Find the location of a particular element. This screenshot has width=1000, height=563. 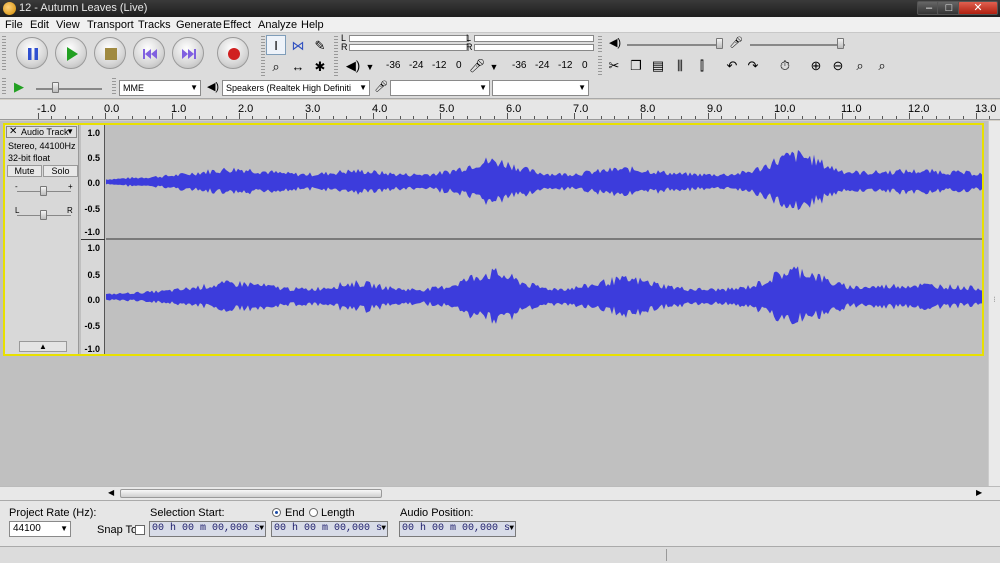

scale-label: 1.0 is located at coordinates (93, 248).